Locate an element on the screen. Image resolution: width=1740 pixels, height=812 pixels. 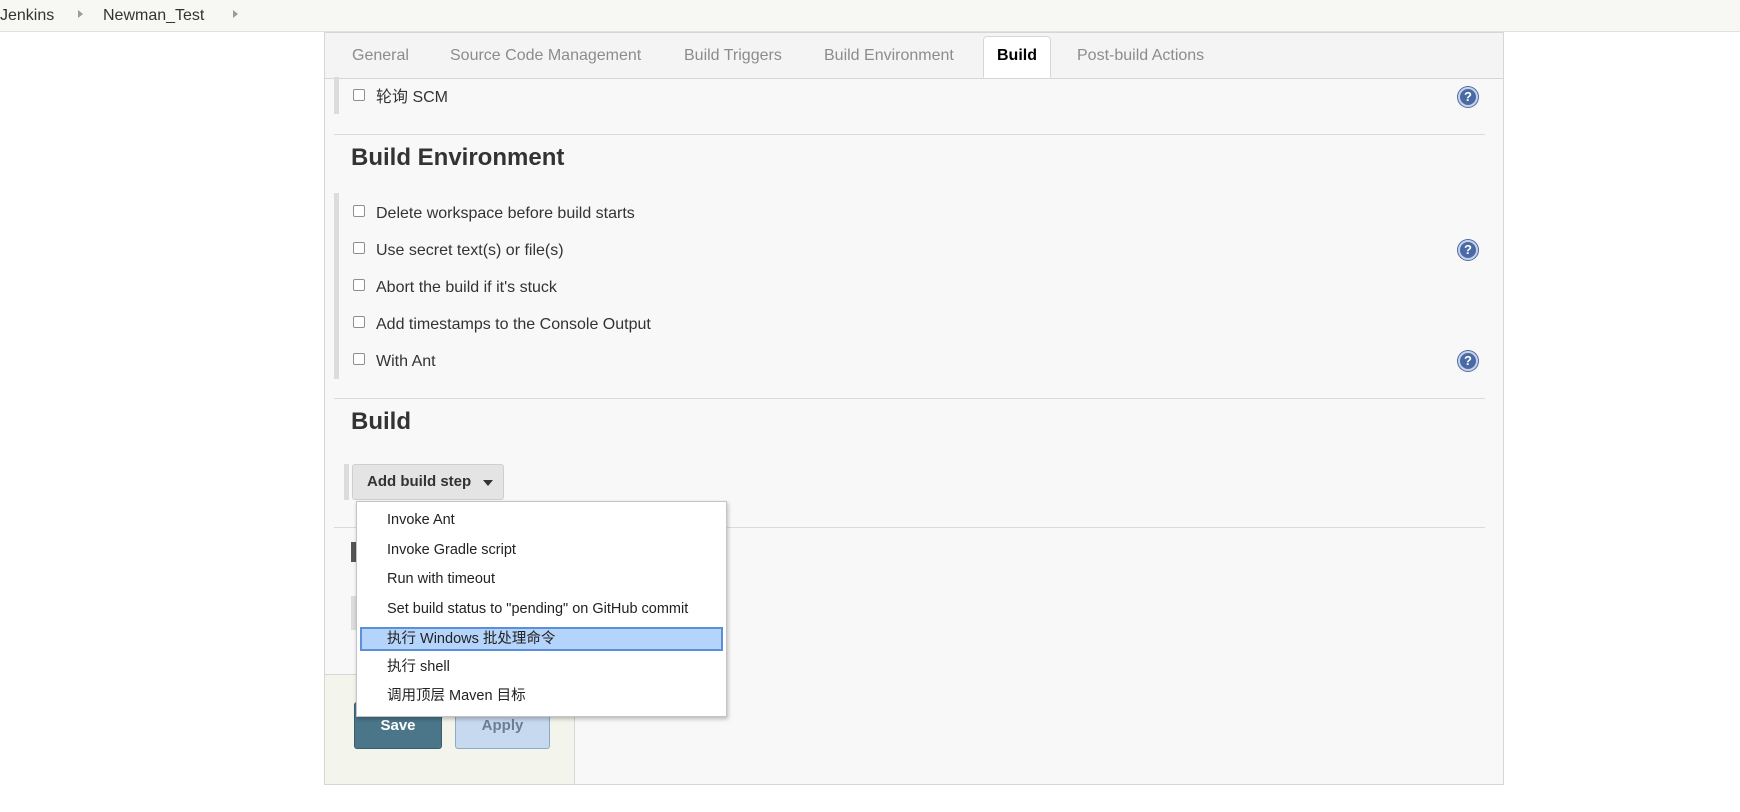
menu-item-windows-batch: 执行 Windows 批处理命令 is located at coordinates (541, 639).